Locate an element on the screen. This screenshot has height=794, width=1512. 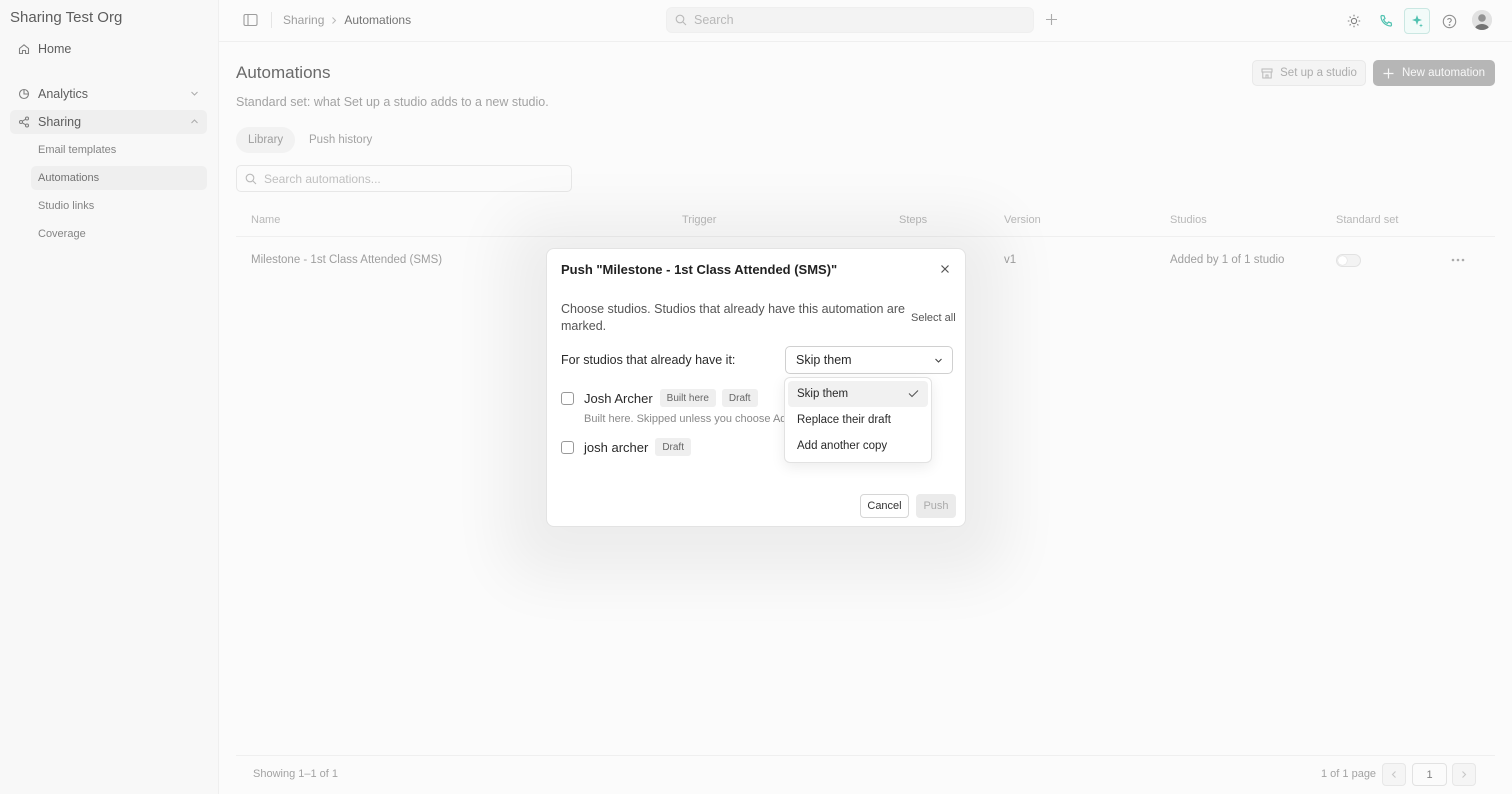
studio-row: Josh Archer Built here Draft is located at coordinates (662, 398).